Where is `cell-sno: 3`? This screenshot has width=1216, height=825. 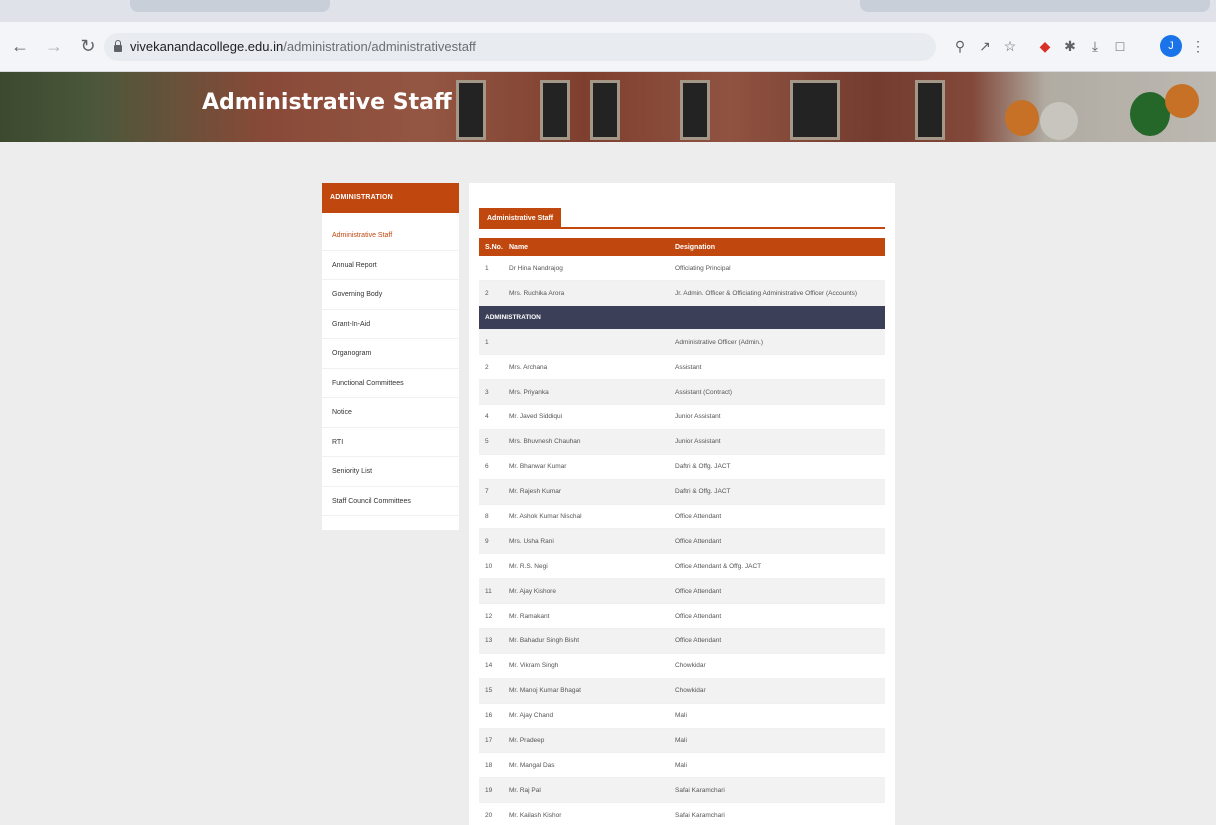 cell-sno: 3 is located at coordinates (491, 392).